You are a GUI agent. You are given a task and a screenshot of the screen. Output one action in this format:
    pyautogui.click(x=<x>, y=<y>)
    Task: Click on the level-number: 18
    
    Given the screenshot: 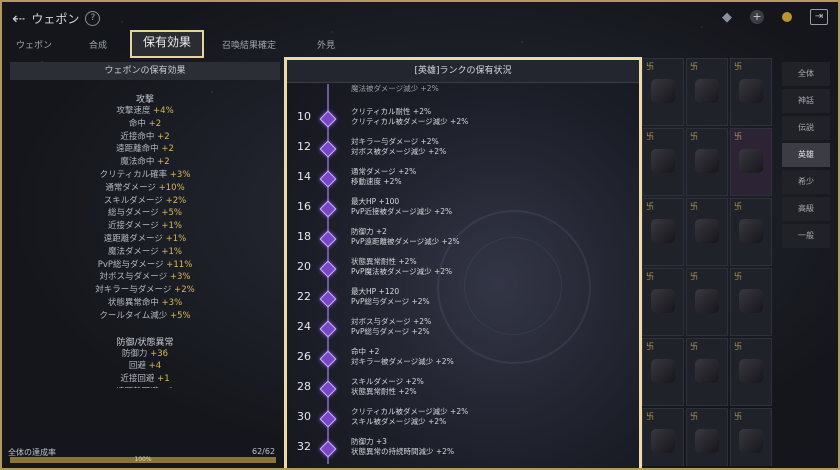 What is the action you would take?
    pyautogui.click(x=304, y=236)
    